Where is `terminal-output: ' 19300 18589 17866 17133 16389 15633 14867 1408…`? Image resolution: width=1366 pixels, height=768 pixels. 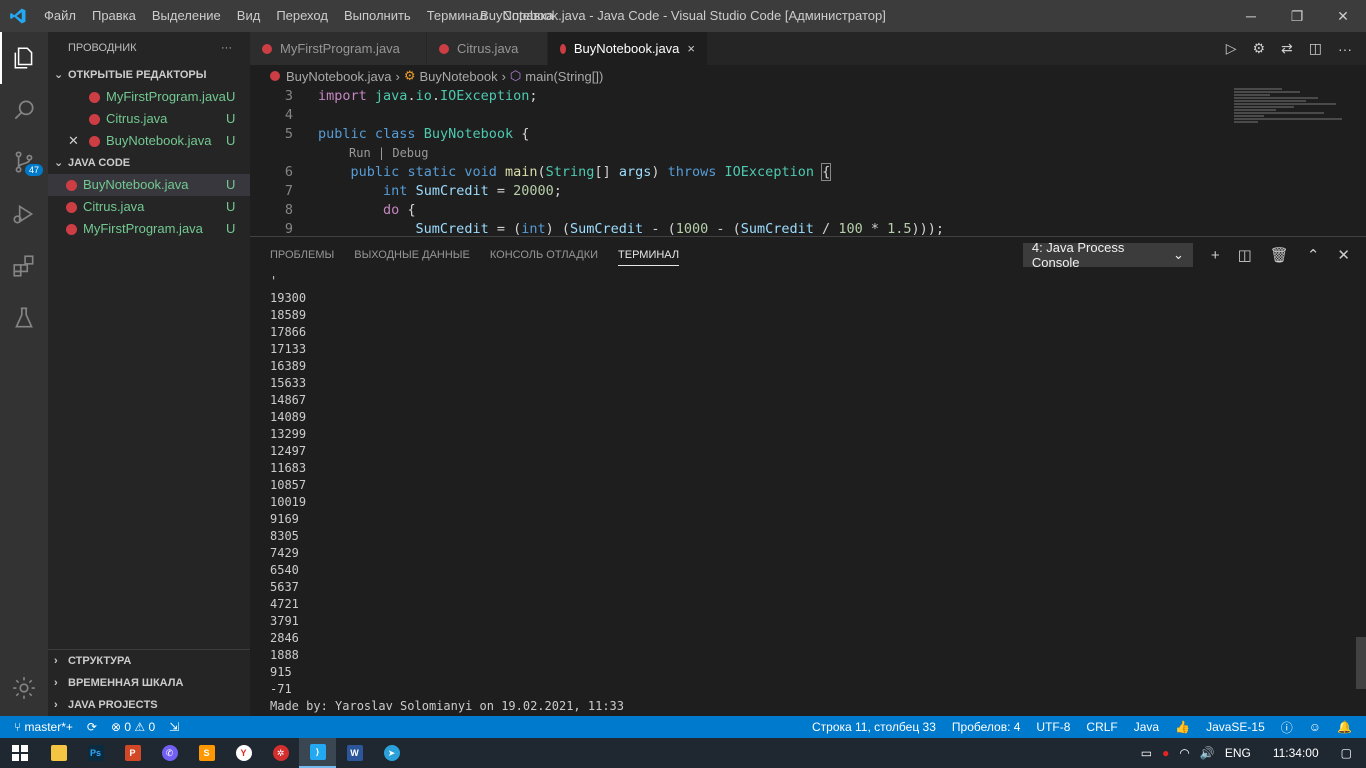
terminal-output: ' 19300 18589 17866 17133 16389 15633 14867 1408… is located at coordinates (447, 494).